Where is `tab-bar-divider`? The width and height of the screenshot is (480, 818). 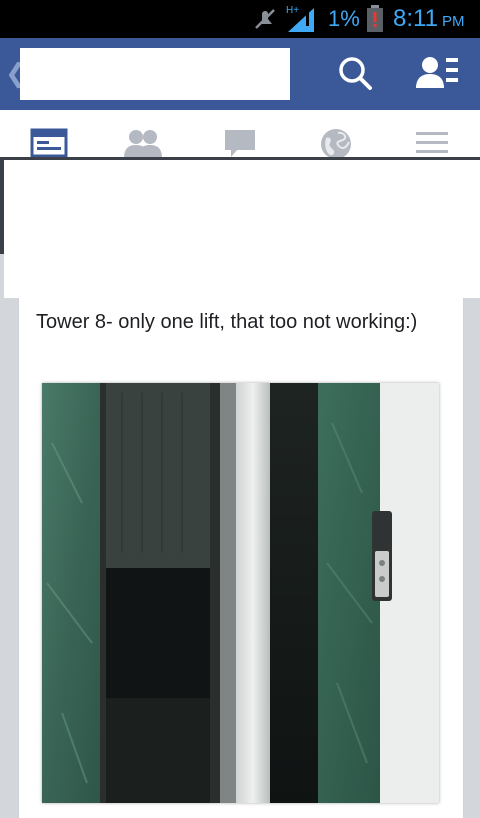 tab-bar-divider is located at coordinates (240, 158).